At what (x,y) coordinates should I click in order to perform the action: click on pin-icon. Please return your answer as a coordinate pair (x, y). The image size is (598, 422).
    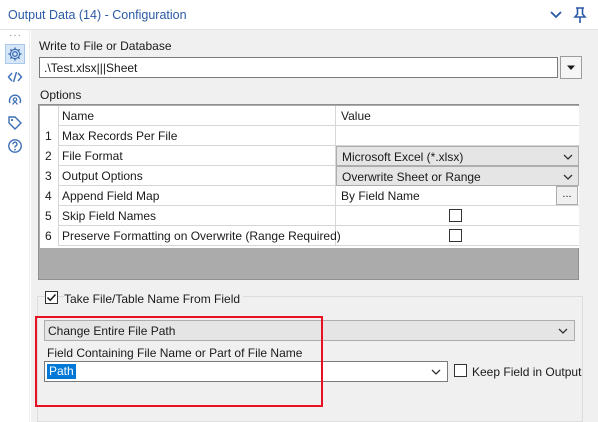
    Looking at the image, I should click on (580, 15).